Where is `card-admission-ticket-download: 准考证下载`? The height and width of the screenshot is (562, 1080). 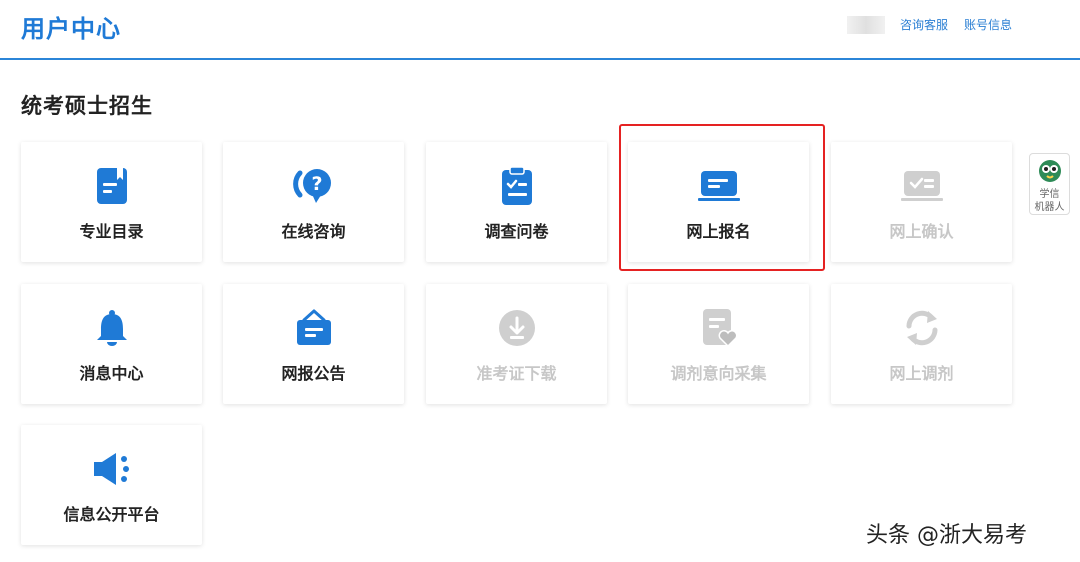 card-admission-ticket-download: 准考证下载 is located at coordinates (516, 344).